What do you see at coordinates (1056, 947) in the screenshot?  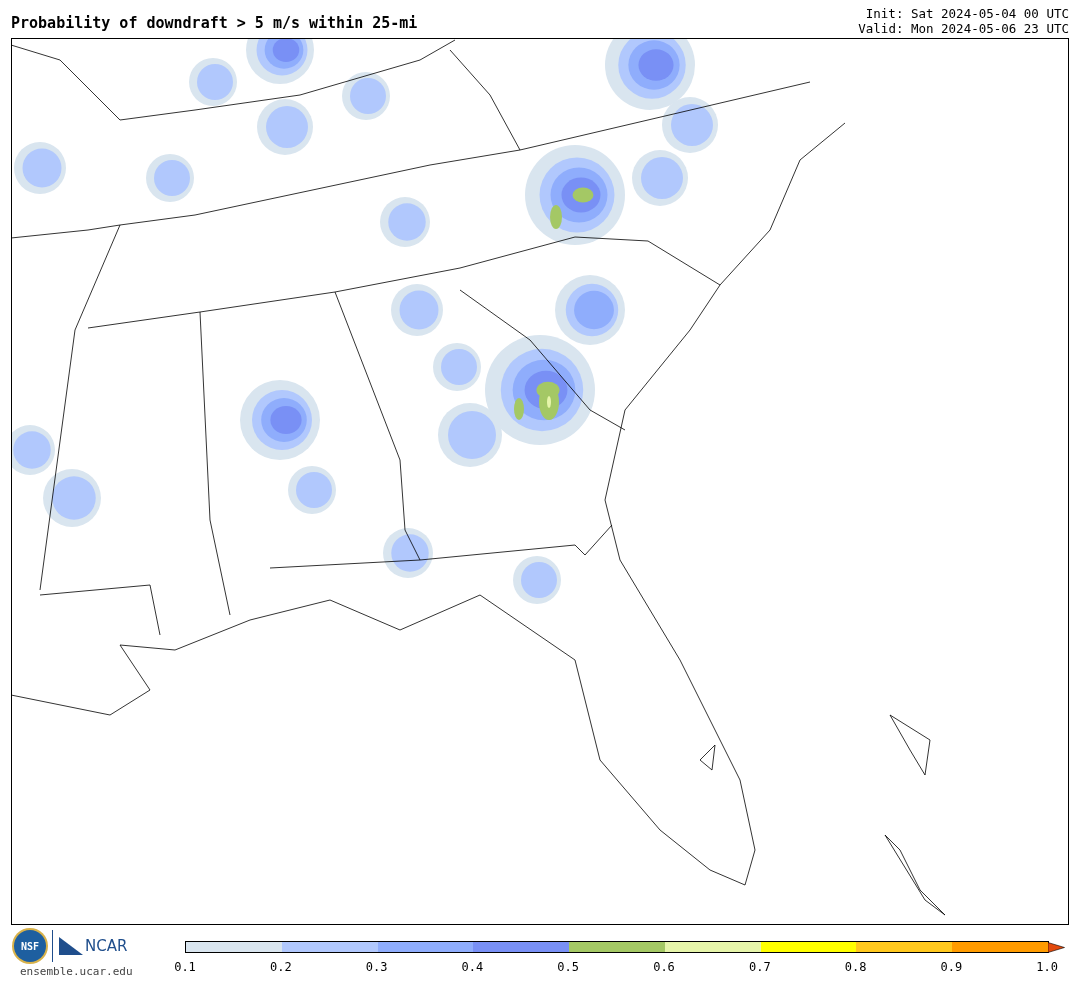 I see `colorbar-extend-arrow-icon` at bounding box center [1056, 947].